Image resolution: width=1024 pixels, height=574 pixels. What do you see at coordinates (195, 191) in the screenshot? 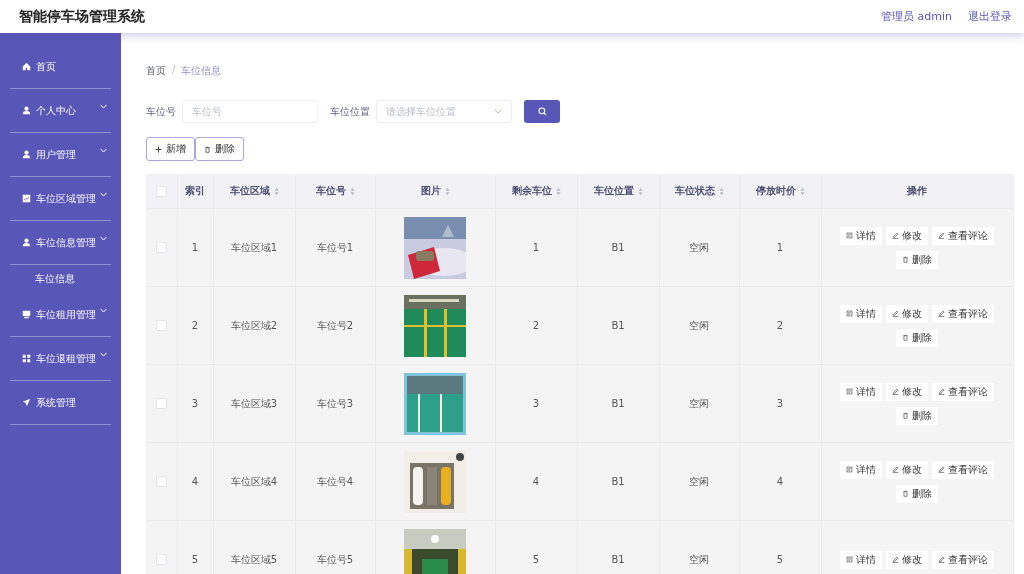
I see `column-header: 索引` at bounding box center [195, 191].